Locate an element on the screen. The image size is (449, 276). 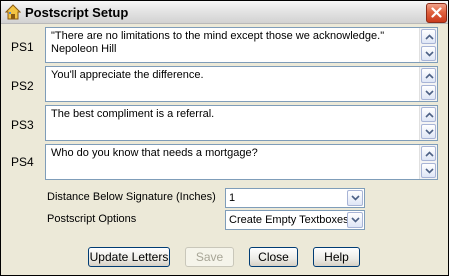
ps4-text: Who do you know that needs a mortgage? is located at coordinates (233, 153).